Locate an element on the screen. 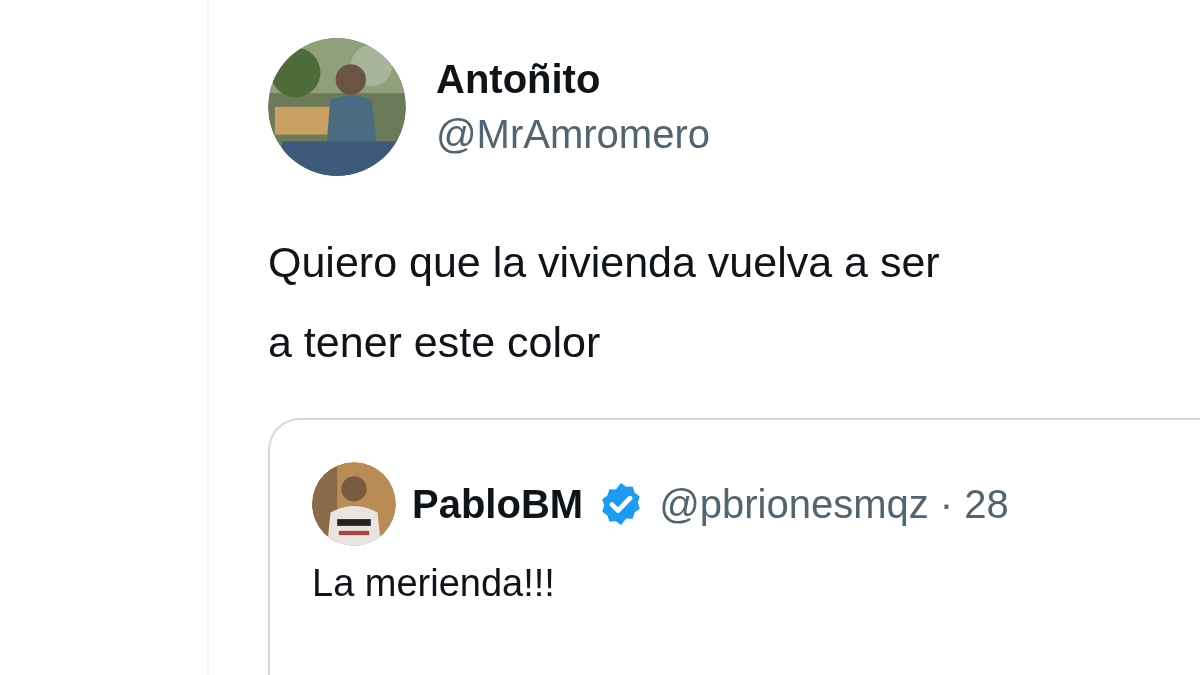 The image size is (1200, 675). author-handle: @MrAmromero is located at coordinates (573, 134).